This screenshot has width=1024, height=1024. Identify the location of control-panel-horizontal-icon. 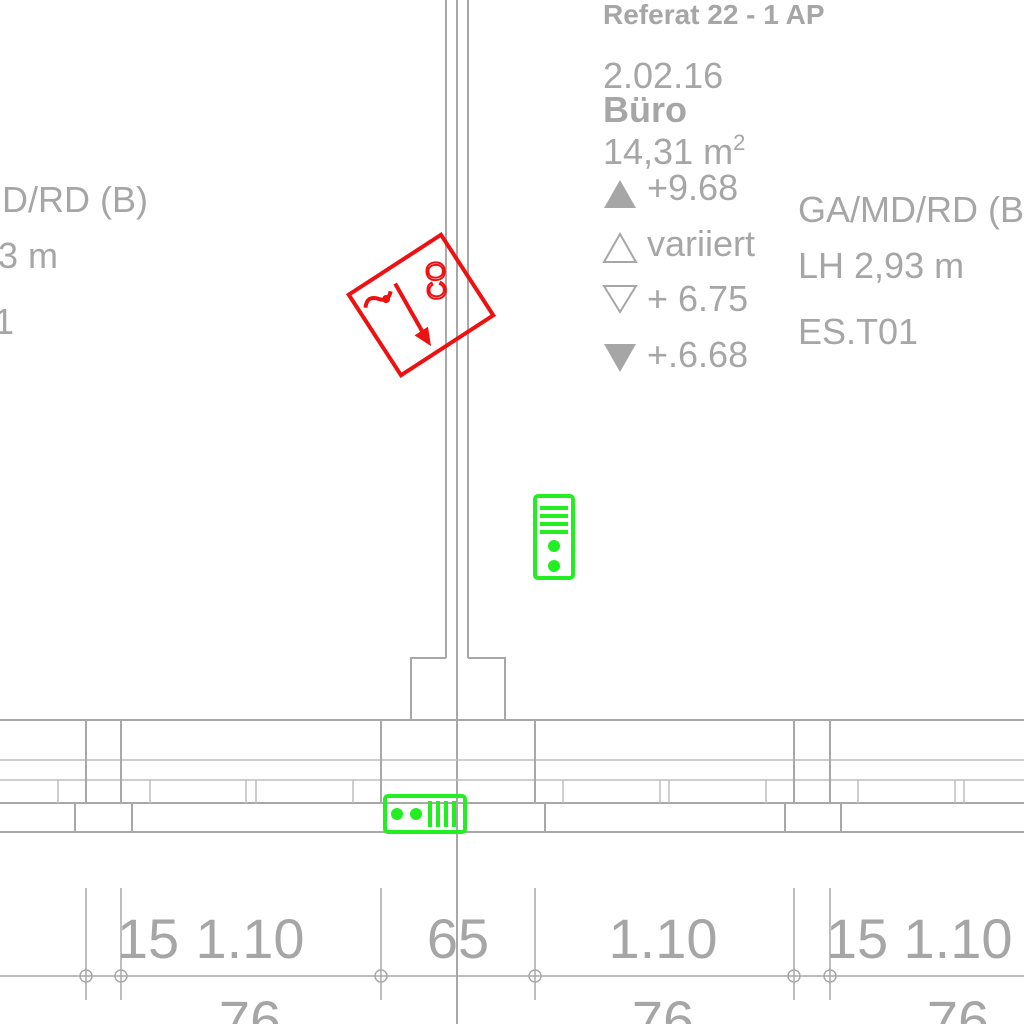
(425, 814).